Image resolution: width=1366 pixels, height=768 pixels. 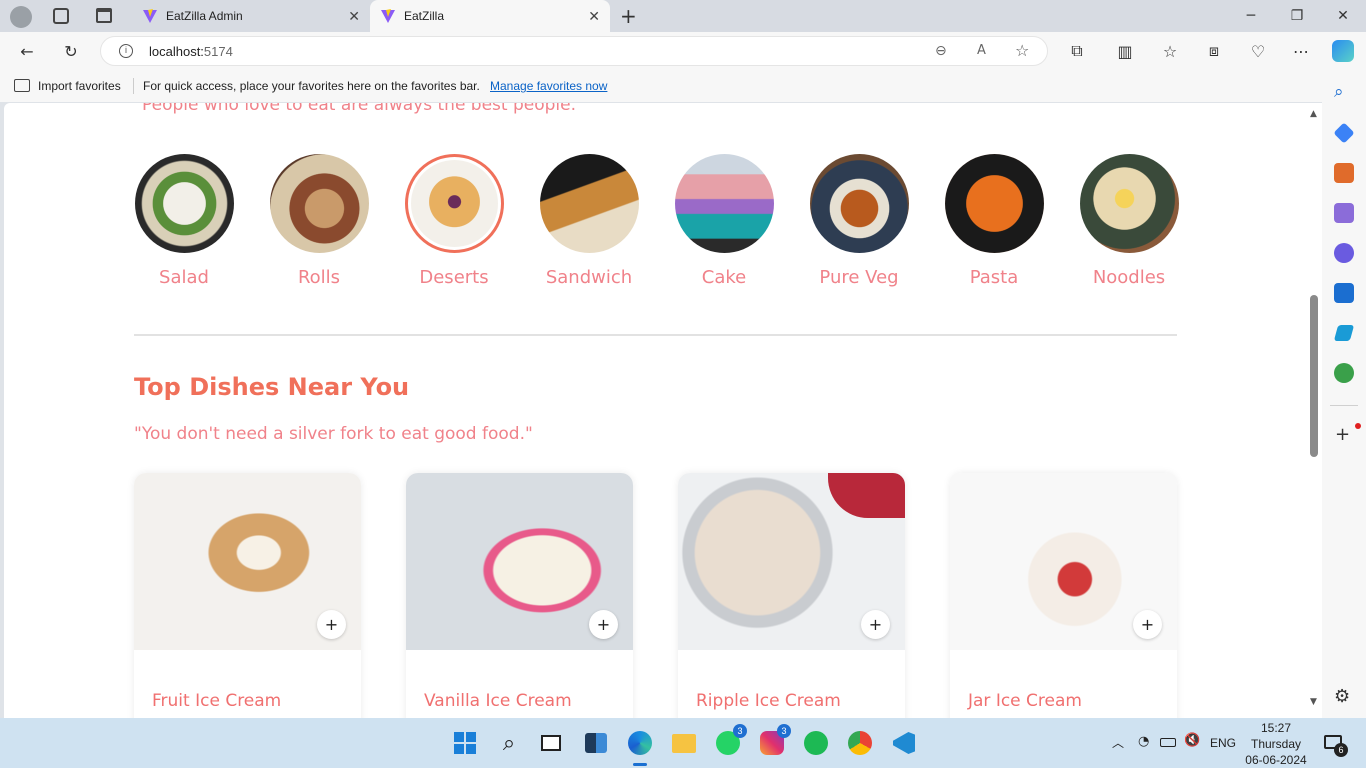 I want to click on category-sandwich: Sandwich, so click(x=589, y=221).